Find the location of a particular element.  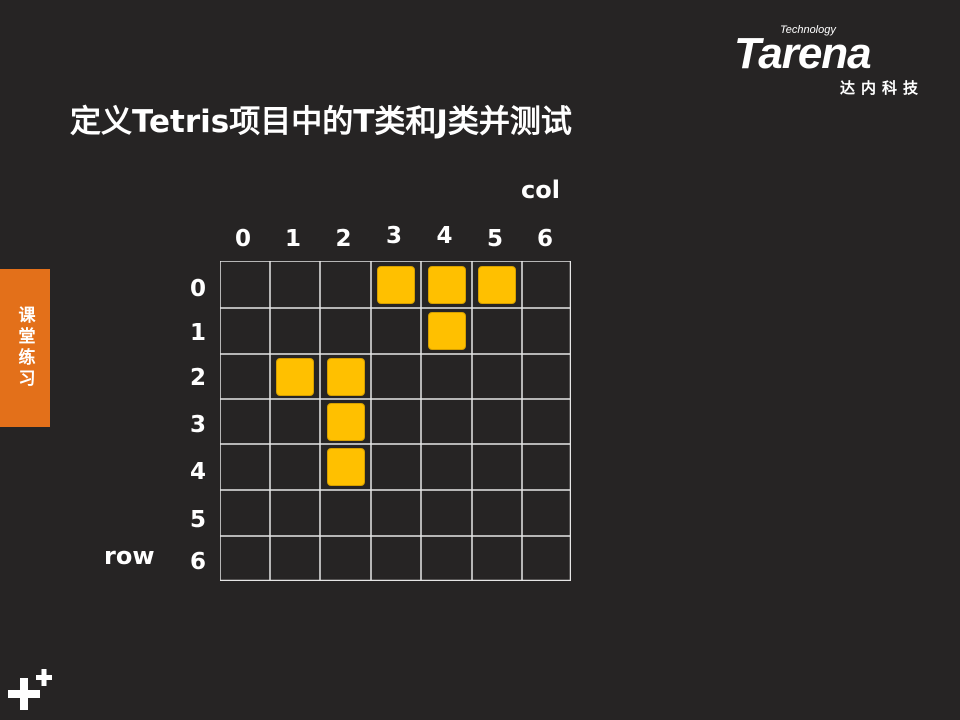

tarena-logo: Technology Tarena 达内科技 is located at coordinates (832, 60).